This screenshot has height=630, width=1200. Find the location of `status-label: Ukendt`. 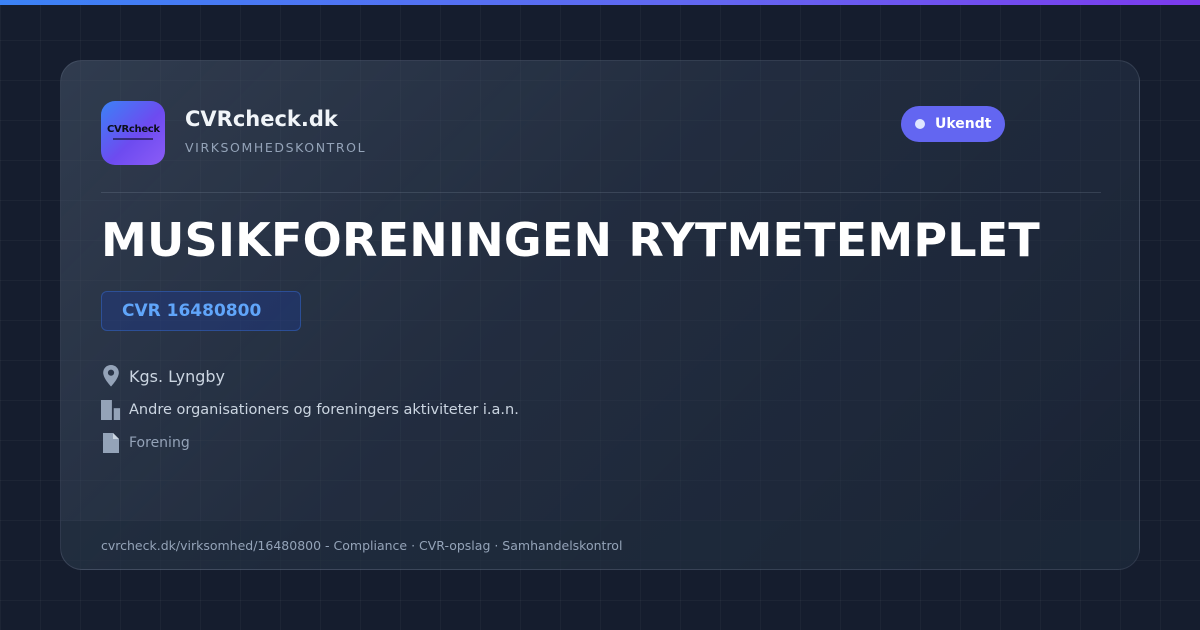

status-label: Ukendt is located at coordinates (963, 124).